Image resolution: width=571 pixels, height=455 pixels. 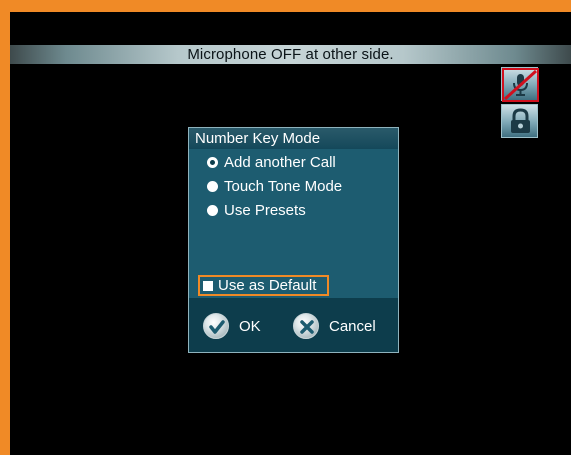 I want to click on option-add-another-call: Add another Call, so click(x=271, y=162).